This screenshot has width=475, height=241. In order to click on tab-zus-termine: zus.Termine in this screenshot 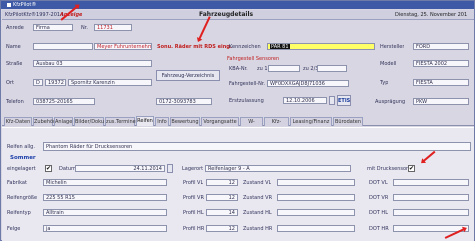, I will do `click(120, 121)`.